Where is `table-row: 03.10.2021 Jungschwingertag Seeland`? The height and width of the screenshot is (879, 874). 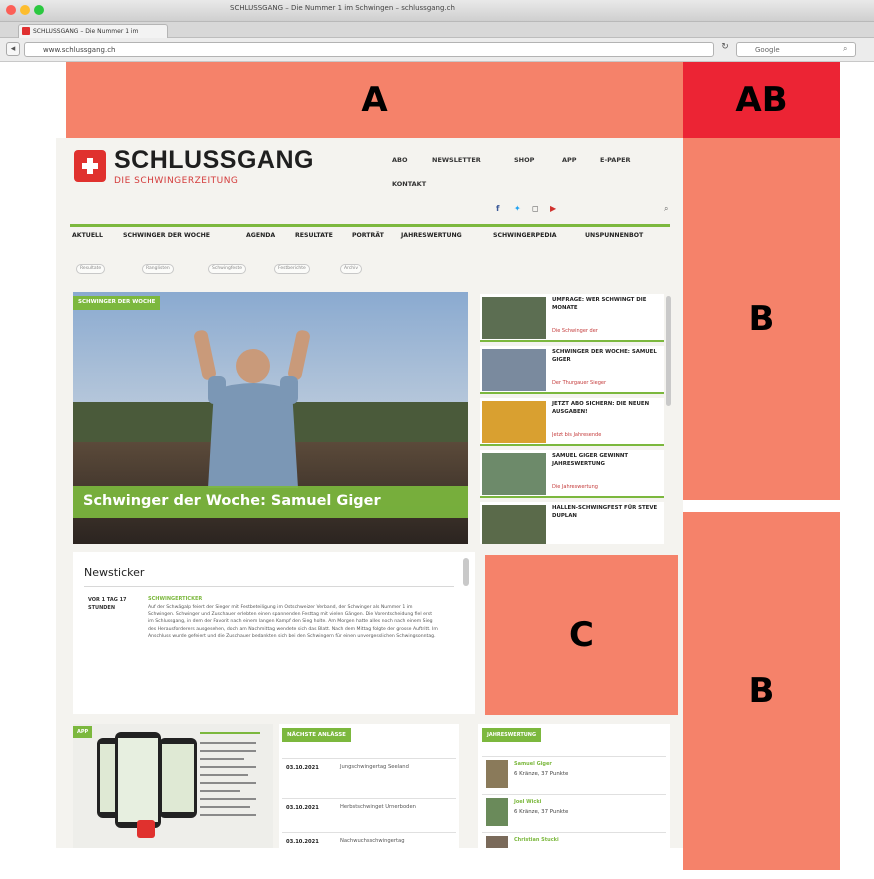 table-row: 03.10.2021 Jungschwingertag Seeland is located at coordinates (369, 772).